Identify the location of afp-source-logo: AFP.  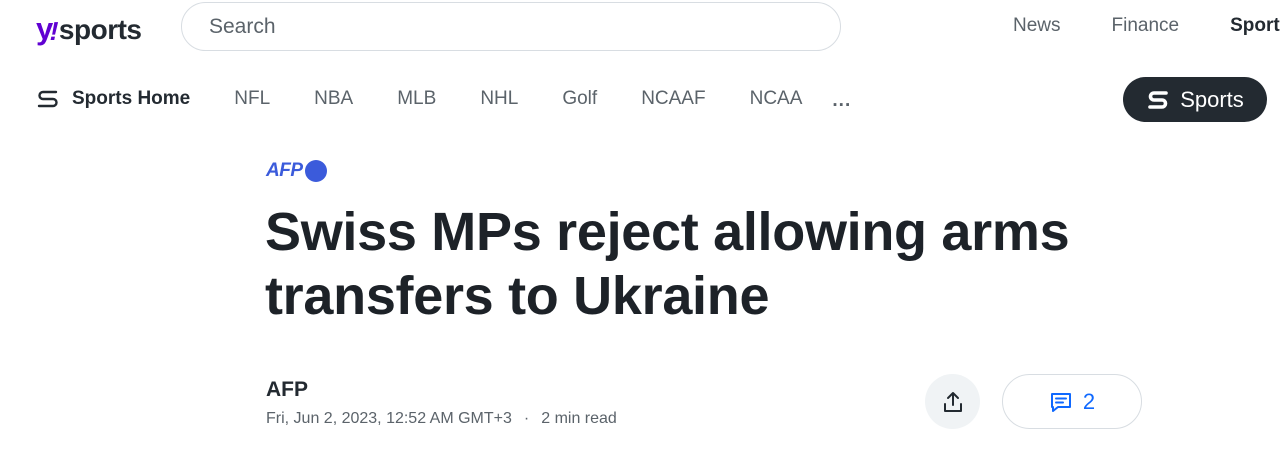
(296, 171).